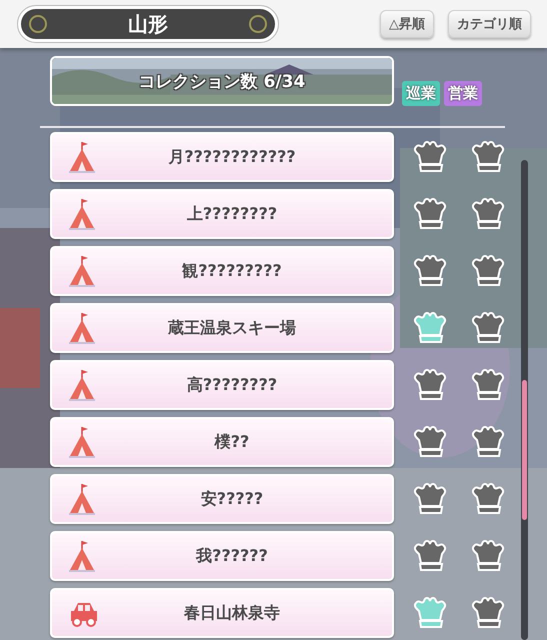 The width and height of the screenshot is (547, 640). Describe the element at coordinates (148, 24) in the screenshot. I see `prefecture-title: 山形` at that location.